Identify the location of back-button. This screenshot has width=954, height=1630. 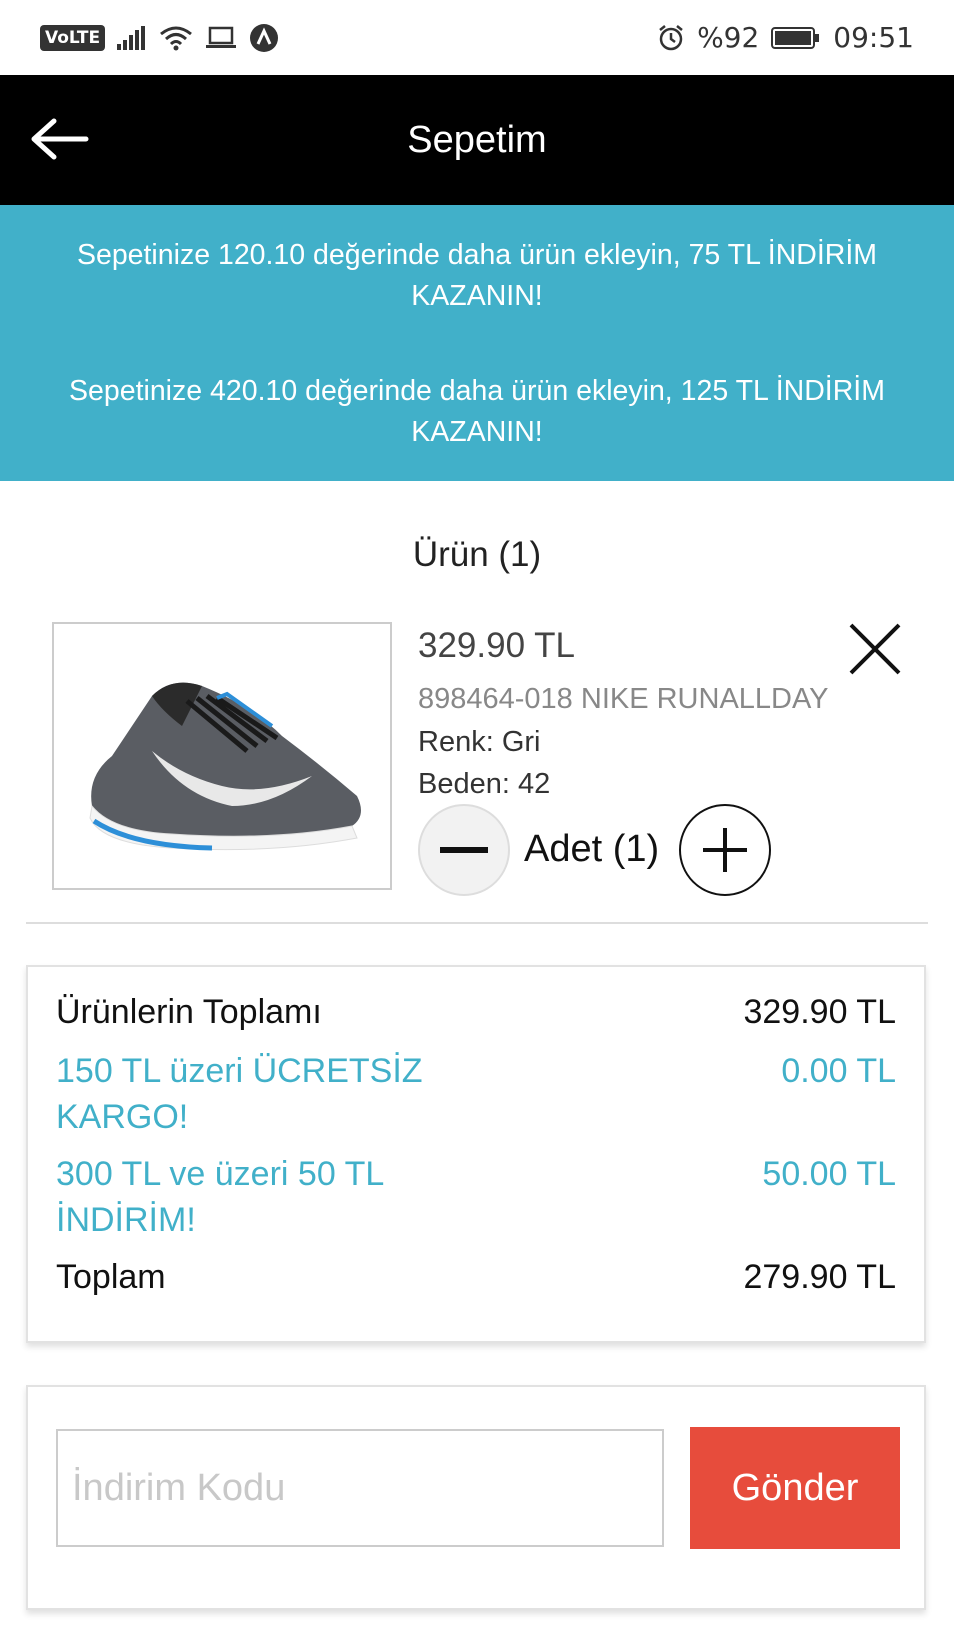
(60, 139).